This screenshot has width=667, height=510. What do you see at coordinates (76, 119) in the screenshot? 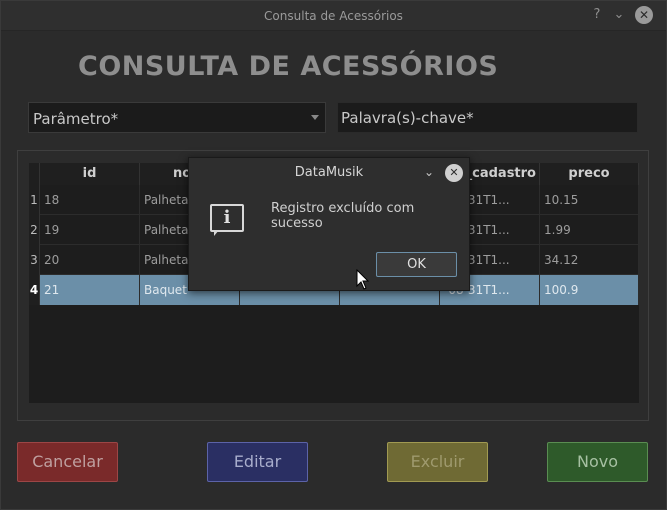
I see `parameter-select-value: Parâmetro*` at bounding box center [76, 119].